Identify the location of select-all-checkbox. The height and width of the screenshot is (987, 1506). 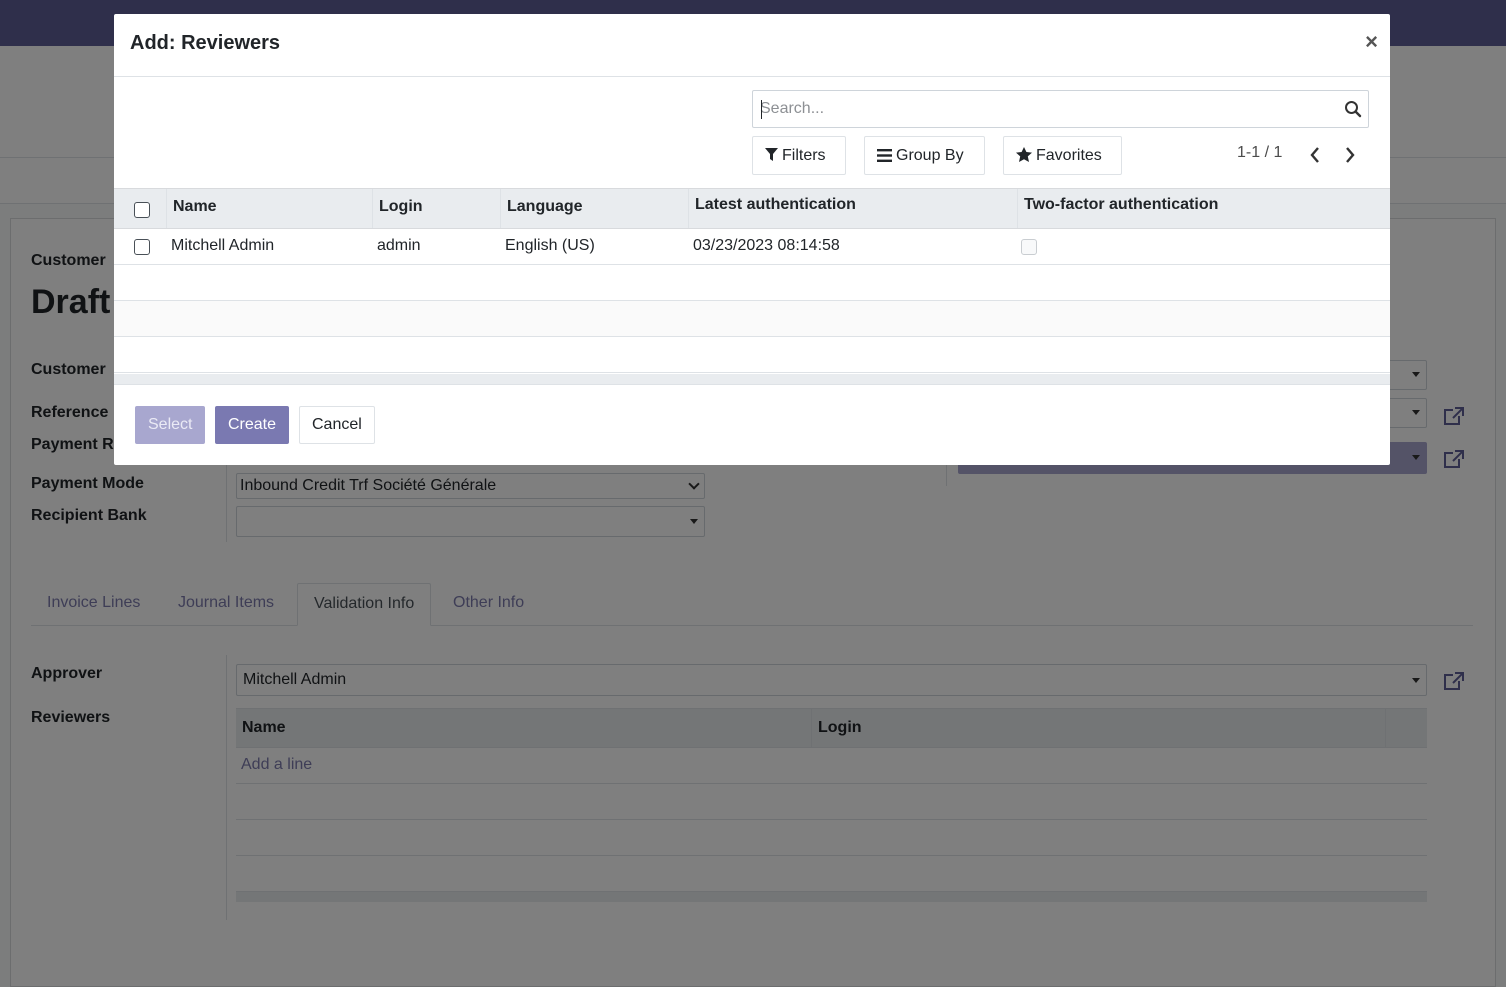
(142, 210).